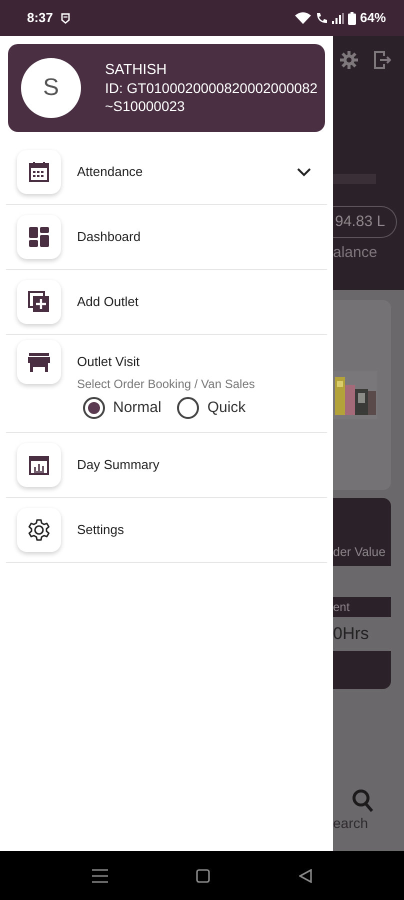  What do you see at coordinates (118, 464) in the screenshot?
I see `menu-item: Day Summary` at bounding box center [118, 464].